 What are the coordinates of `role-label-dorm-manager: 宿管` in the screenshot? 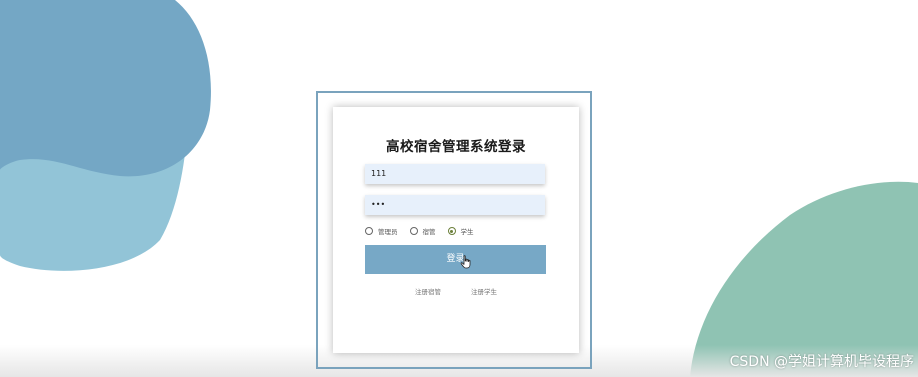 It's located at (429, 232).